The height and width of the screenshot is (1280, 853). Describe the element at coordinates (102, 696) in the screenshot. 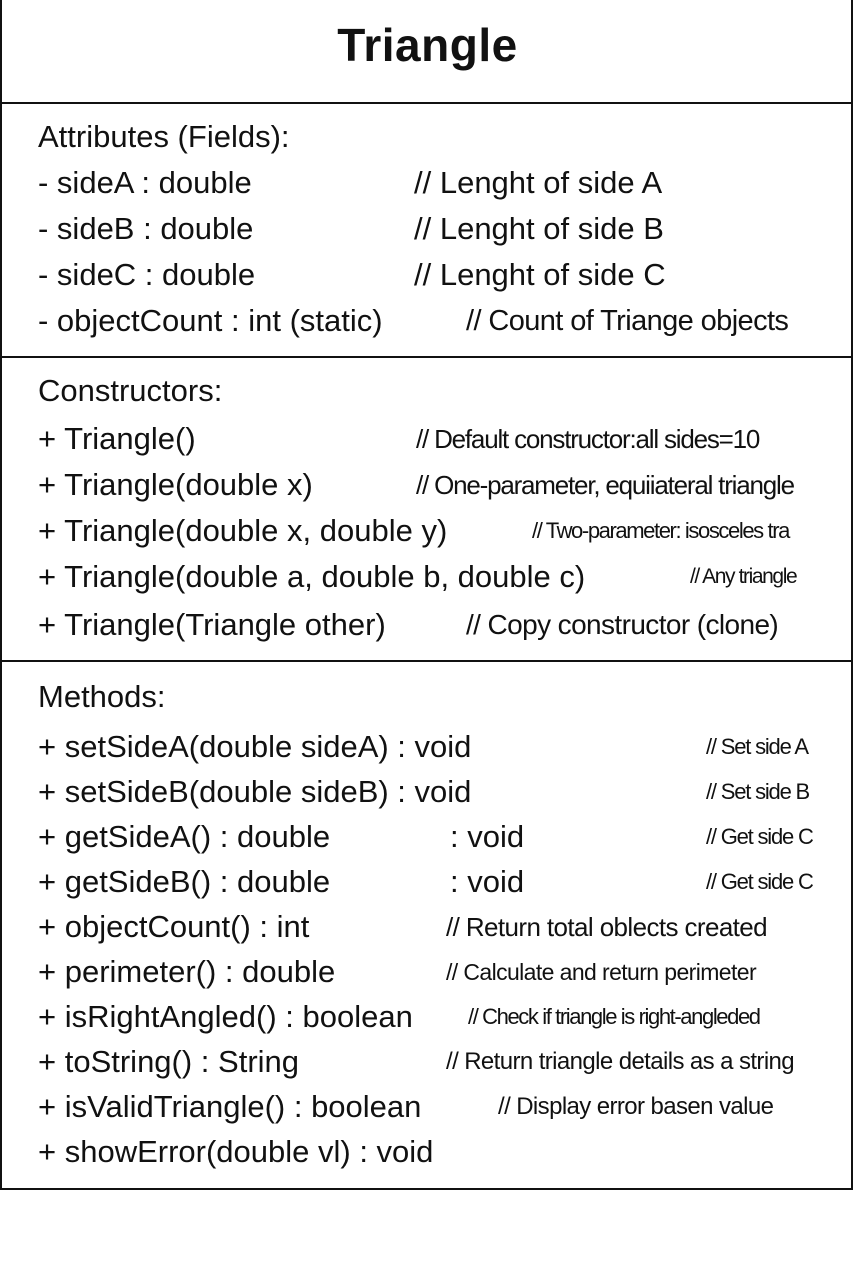

I see `methods-heading: Methods:` at that location.